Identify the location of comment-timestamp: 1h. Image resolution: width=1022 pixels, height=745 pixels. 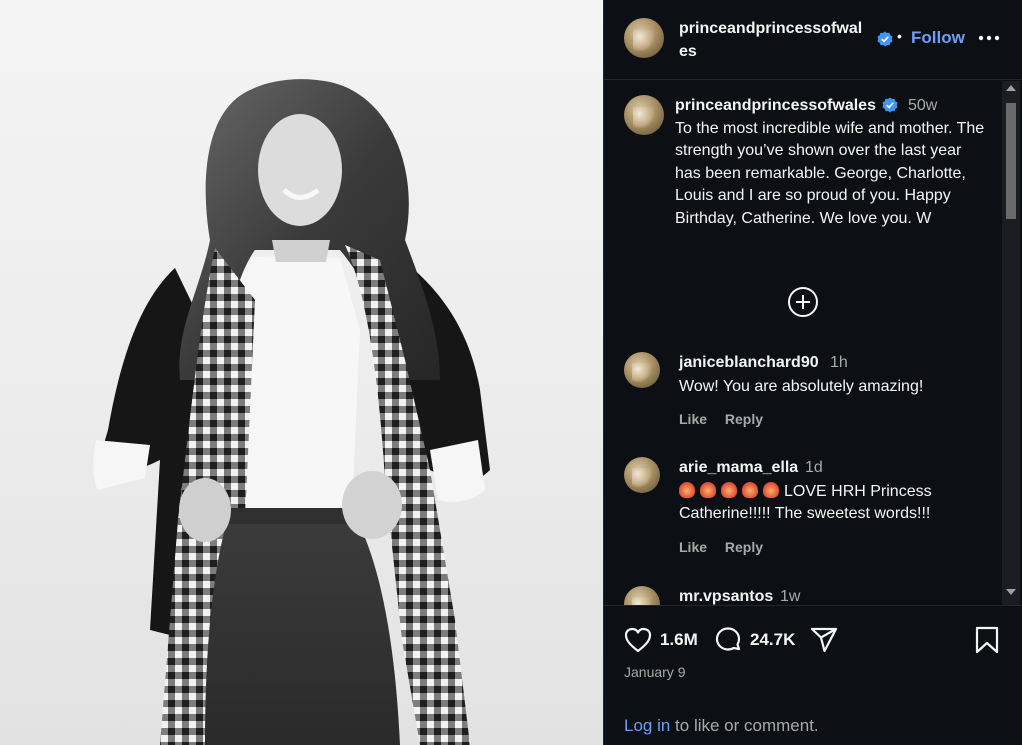
(839, 363).